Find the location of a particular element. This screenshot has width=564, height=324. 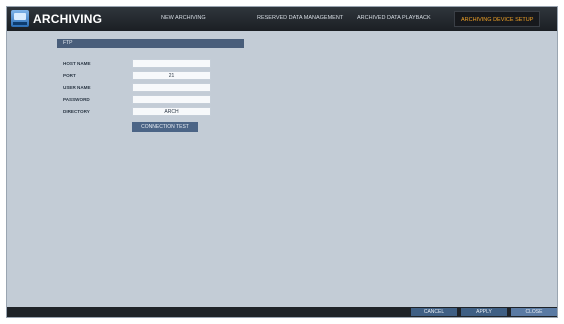

host-name-label: HOST NAME is located at coordinates (77, 63).